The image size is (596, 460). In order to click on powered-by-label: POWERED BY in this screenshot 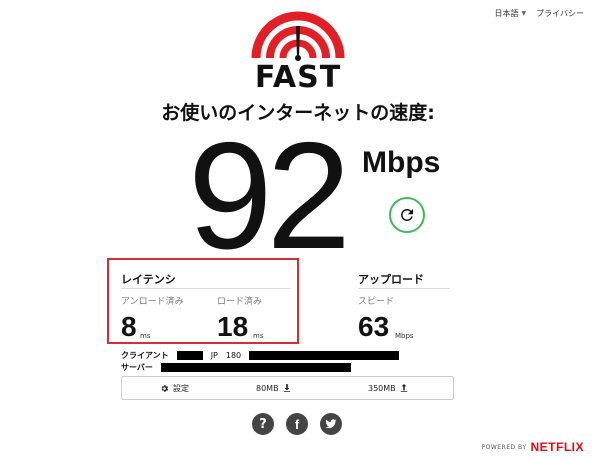, I will do `click(504, 447)`.